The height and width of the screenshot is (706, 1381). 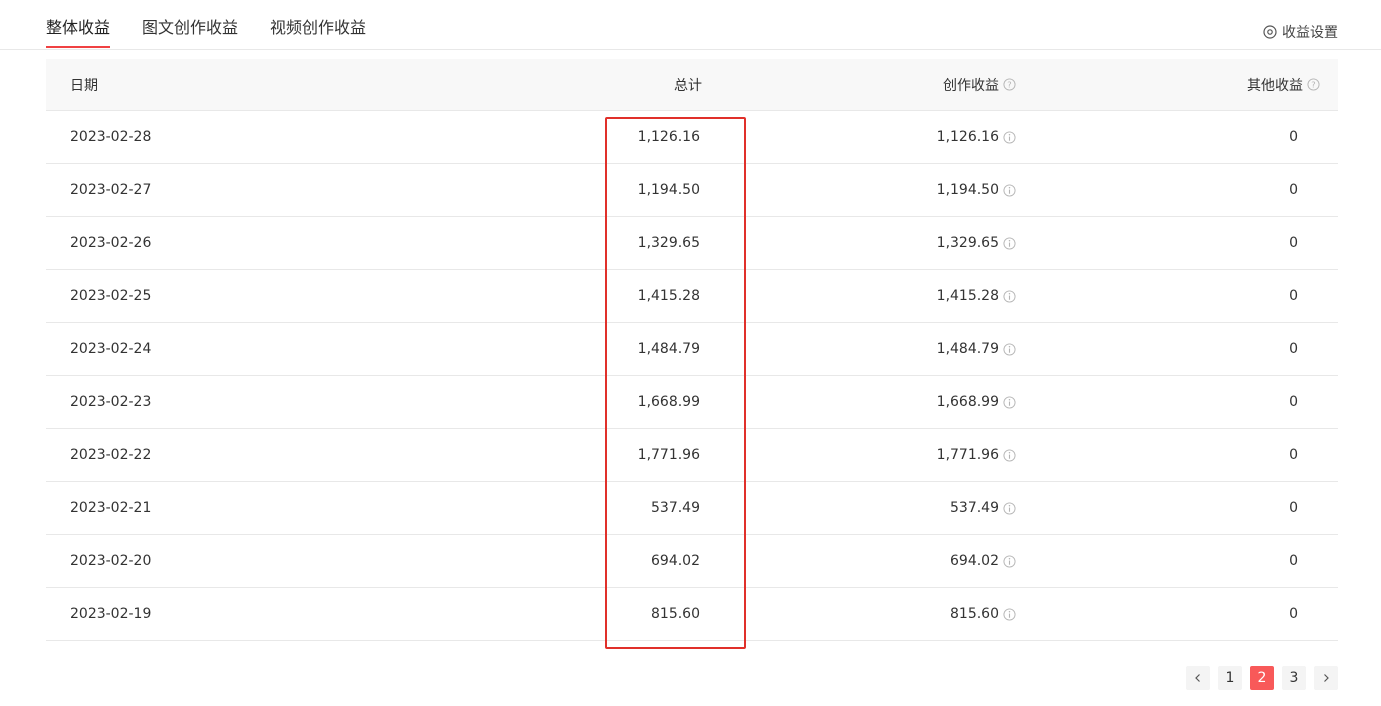 I want to click on cell-date: 2023-02-21, so click(x=111, y=508).